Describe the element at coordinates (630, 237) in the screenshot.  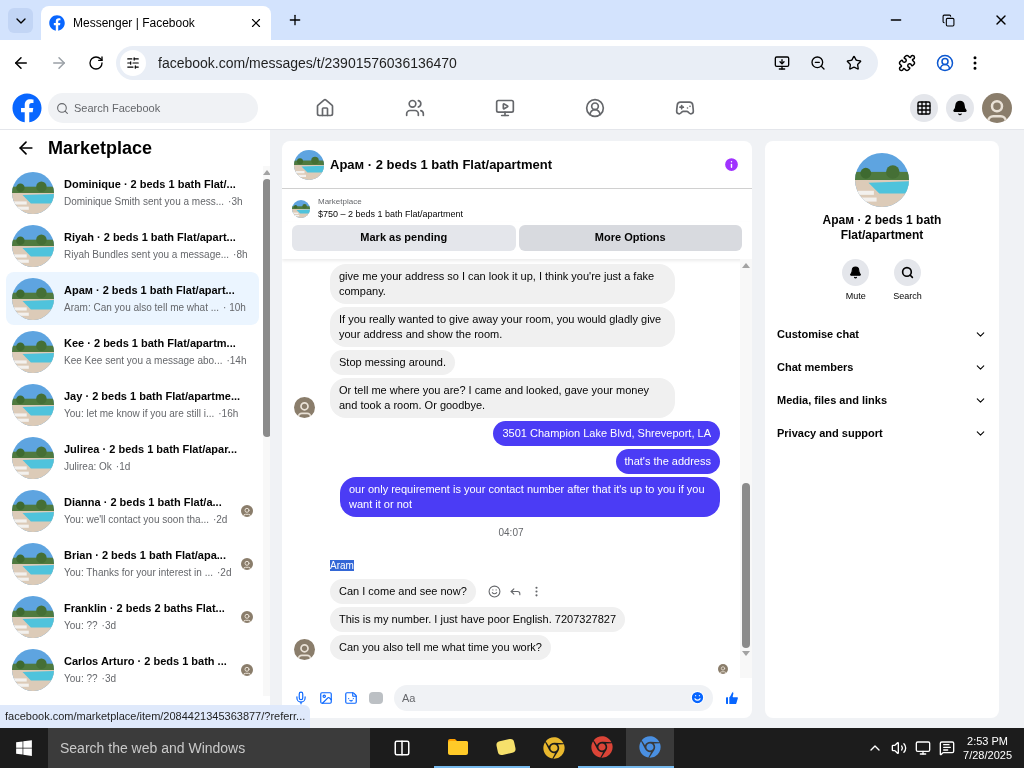
I see `more-options-button: More Options` at that location.